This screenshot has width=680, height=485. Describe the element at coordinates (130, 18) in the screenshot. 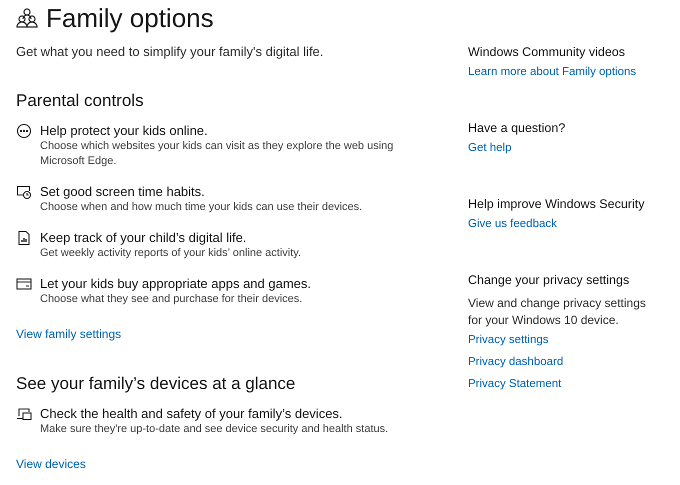

I see `page-title: Family options` at that location.